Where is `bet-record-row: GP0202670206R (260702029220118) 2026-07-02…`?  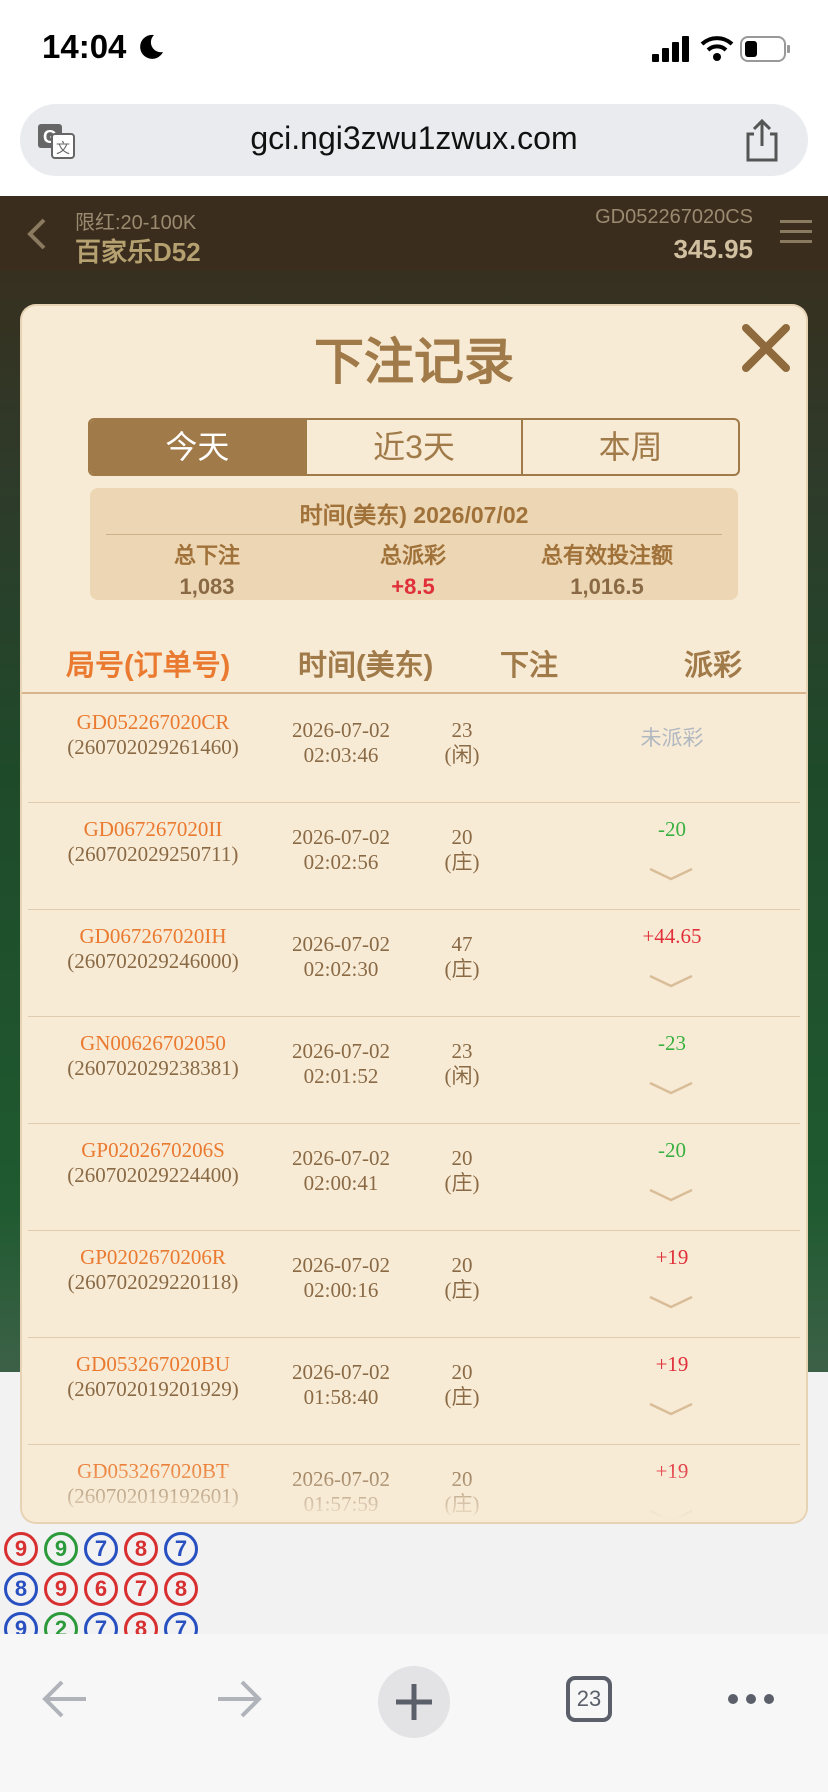 bet-record-row: GP0202670206R (260702029220118) 2026-07-02… is located at coordinates (414, 1284).